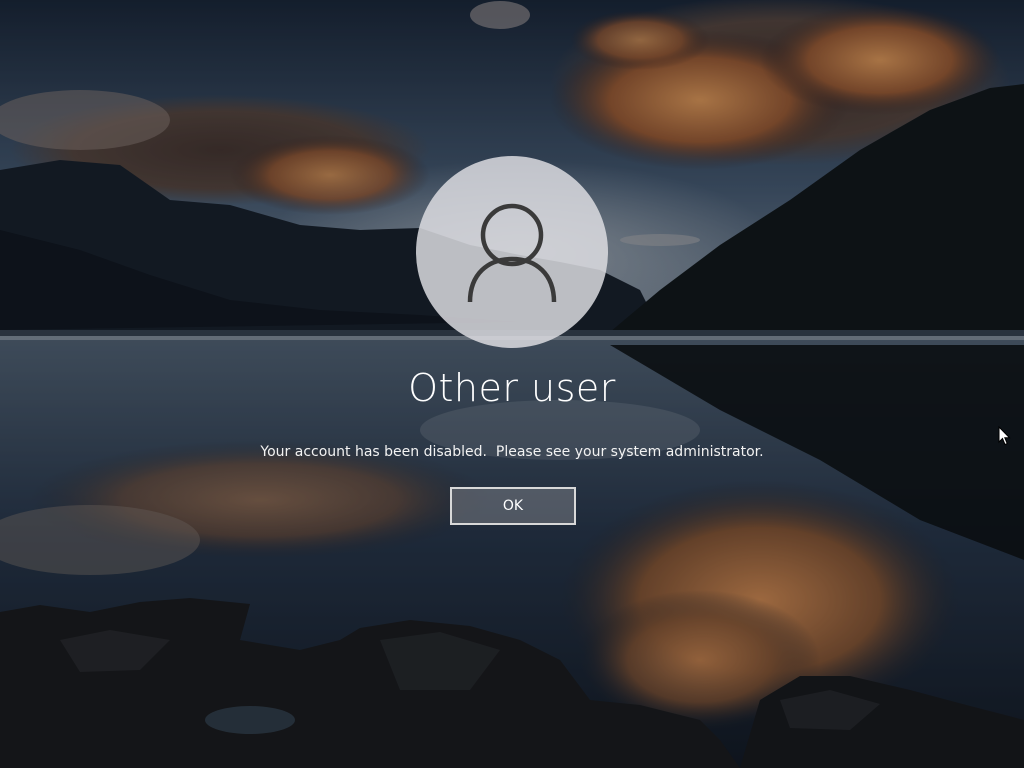  Describe the element at coordinates (512, 388) in the screenshot. I see `username-label: Other user` at that location.